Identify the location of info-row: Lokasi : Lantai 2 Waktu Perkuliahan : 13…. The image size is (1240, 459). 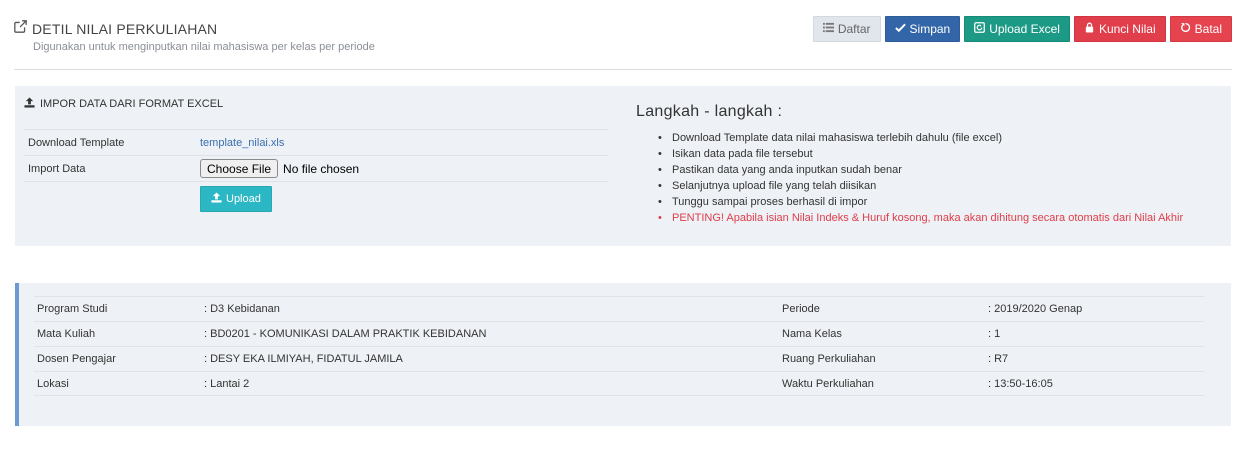
(619, 383).